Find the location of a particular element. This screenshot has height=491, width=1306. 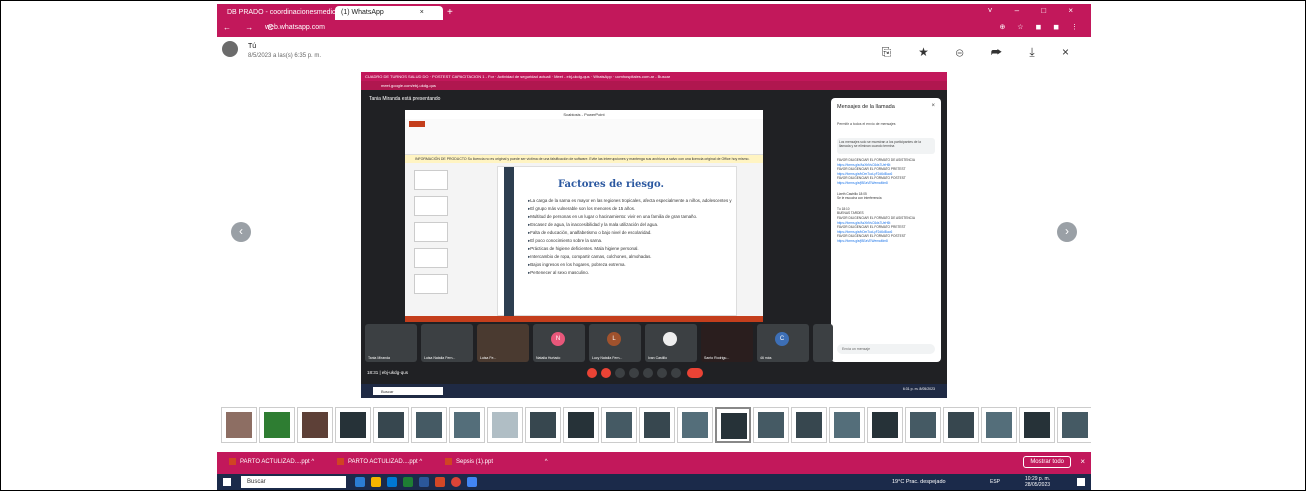

presenting-banner: Tania Miranda está presentando is located at coordinates (405, 99).